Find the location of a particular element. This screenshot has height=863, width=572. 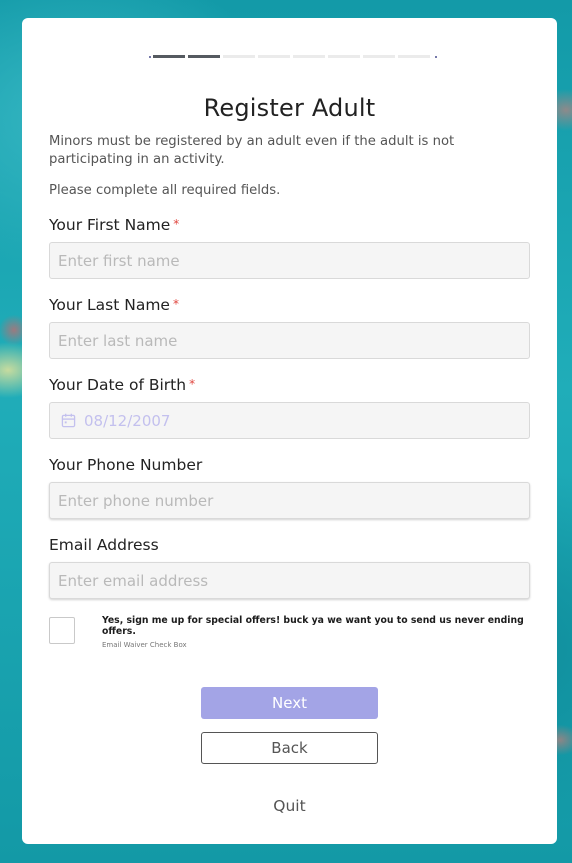

offers-checkbox-caption: Email Waiver Check Box is located at coordinates (144, 645).